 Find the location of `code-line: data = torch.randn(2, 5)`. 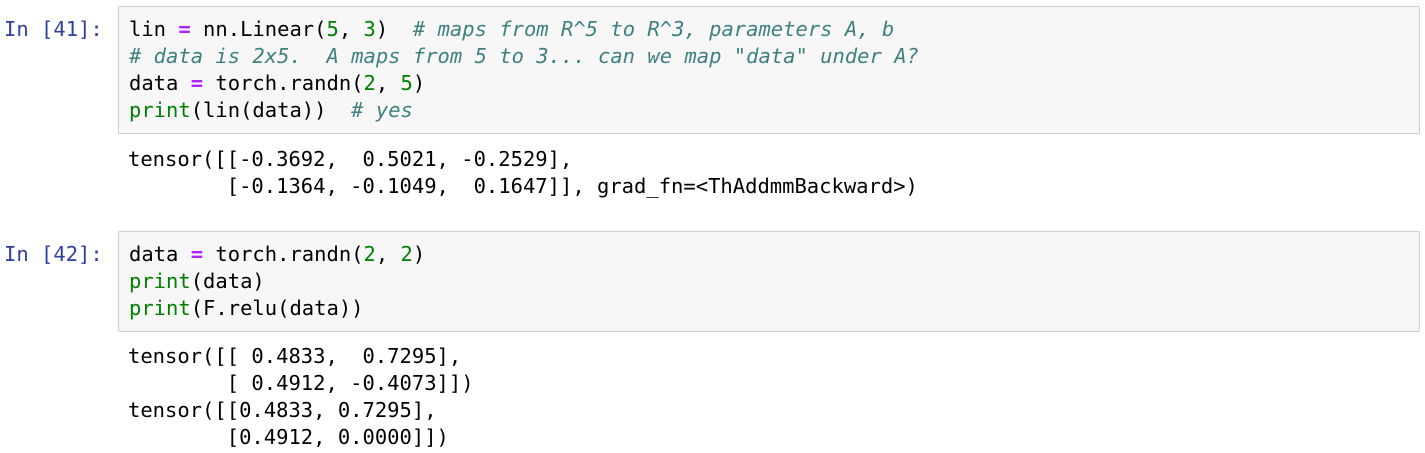

code-line: data = torch.randn(2, 5) is located at coordinates (277, 83).